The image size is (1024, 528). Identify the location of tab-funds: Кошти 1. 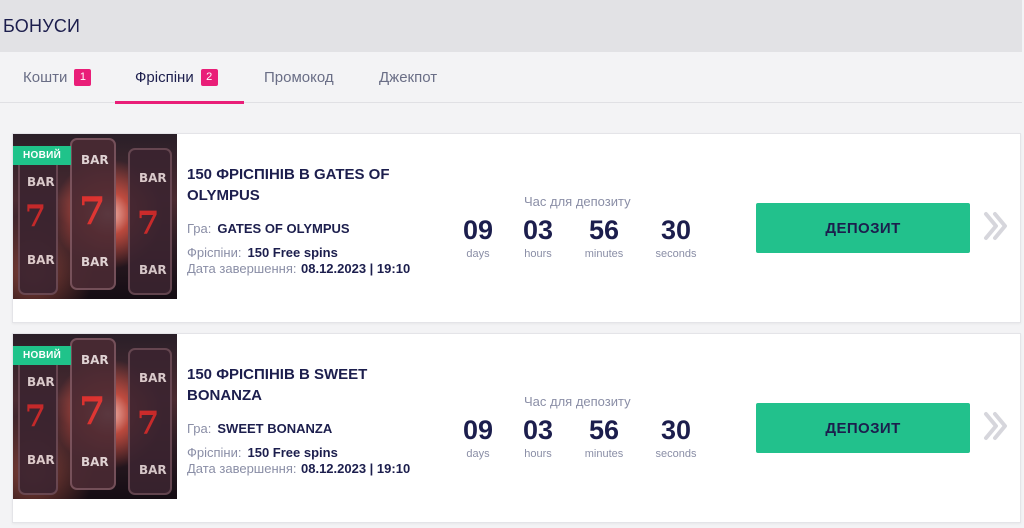
(57, 77).